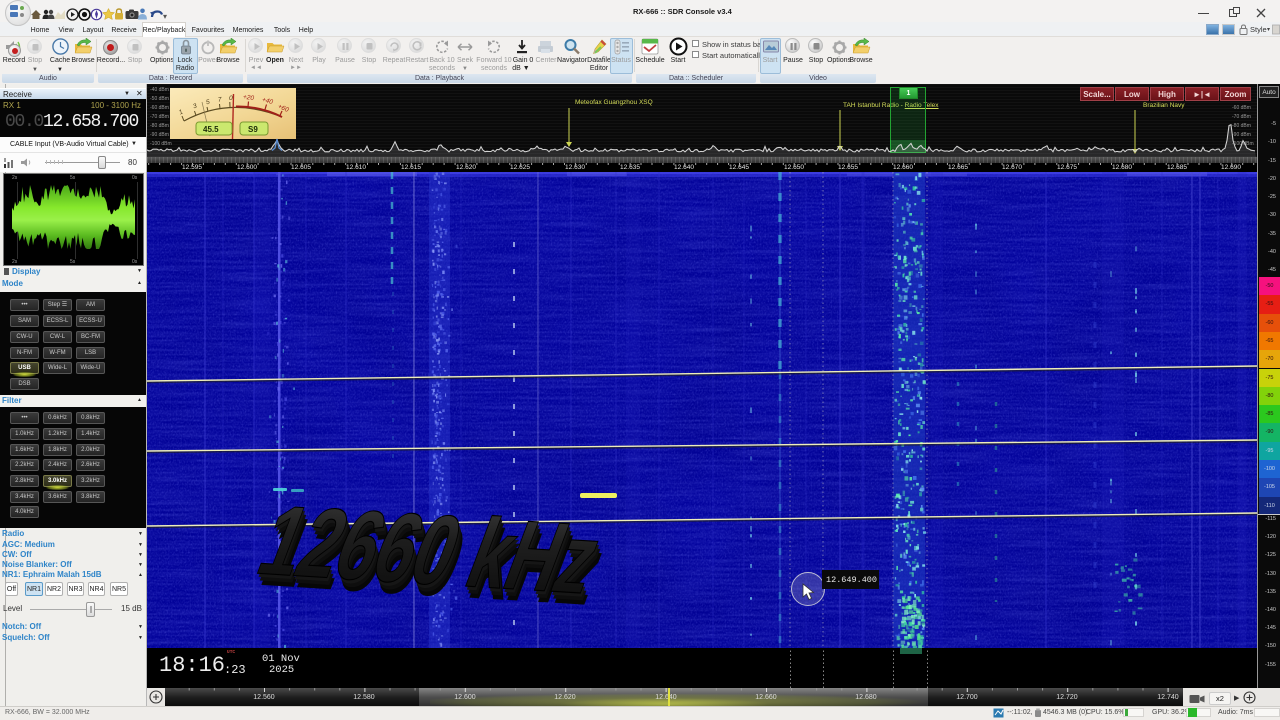  What do you see at coordinates (430, 549) in the screenshot?
I see `svg-text: 12660 kHz` at bounding box center [430, 549].